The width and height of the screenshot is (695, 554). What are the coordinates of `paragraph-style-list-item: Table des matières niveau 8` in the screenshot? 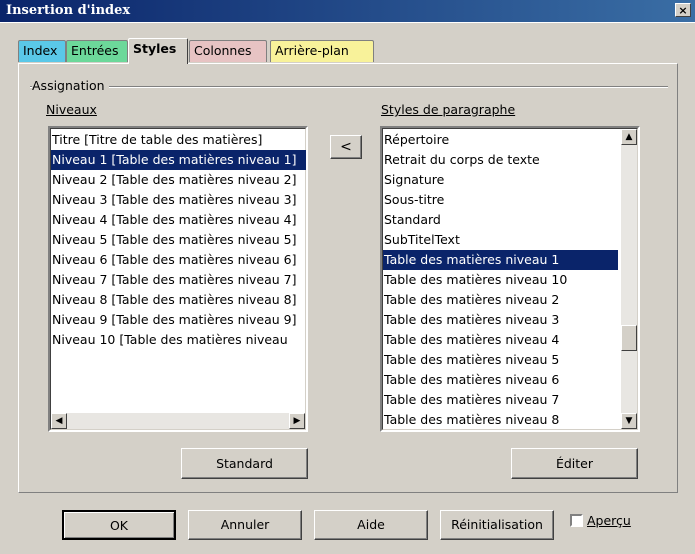 It's located at (500, 420).